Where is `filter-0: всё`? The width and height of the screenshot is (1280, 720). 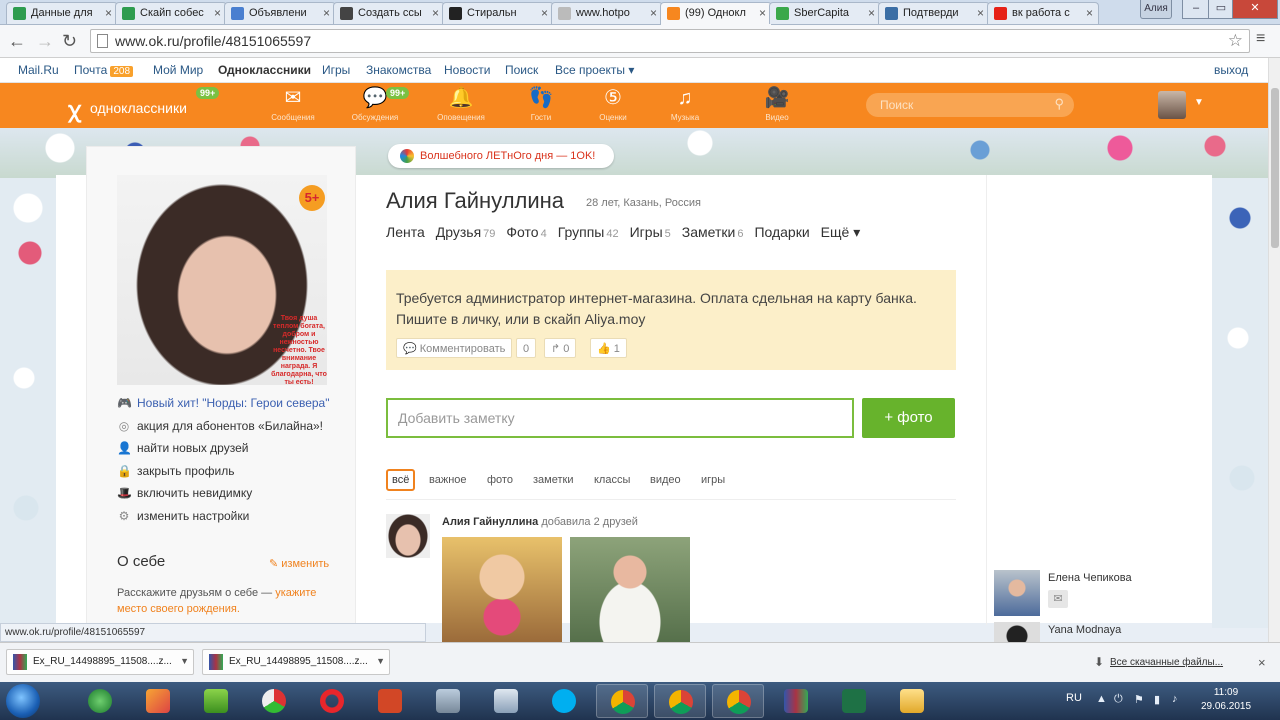 filter-0: всё is located at coordinates (401, 480).